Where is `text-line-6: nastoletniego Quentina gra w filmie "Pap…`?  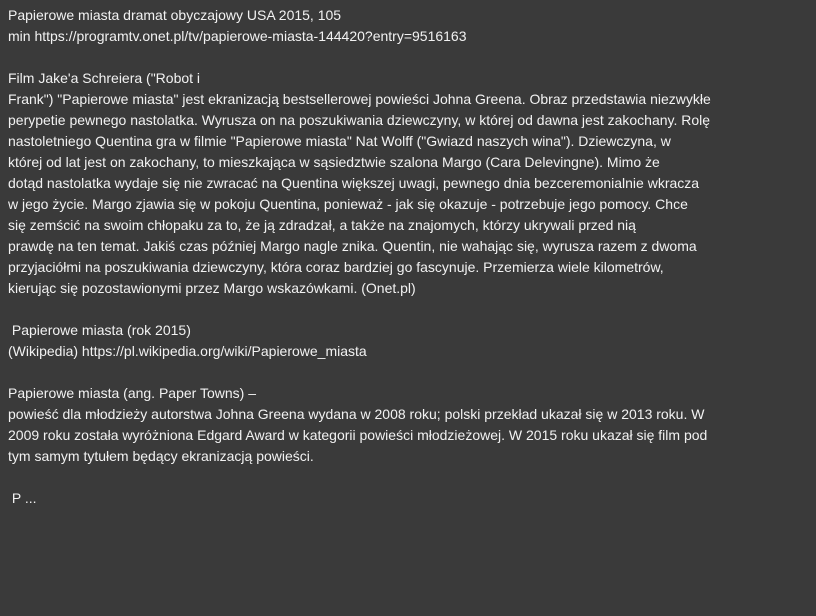 text-line-6: nastoletniego Quentina gra w filmie "Pap… is located at coordinates (339, 141).